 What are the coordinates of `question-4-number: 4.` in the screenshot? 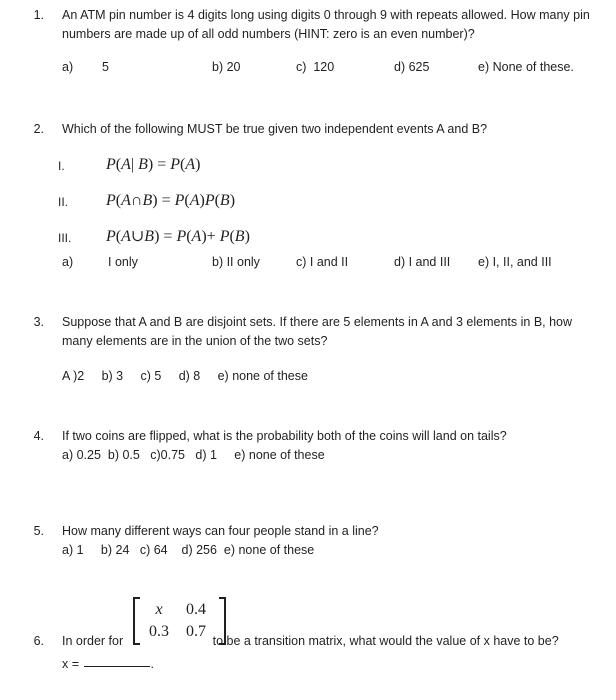 It's located at (38, 436).